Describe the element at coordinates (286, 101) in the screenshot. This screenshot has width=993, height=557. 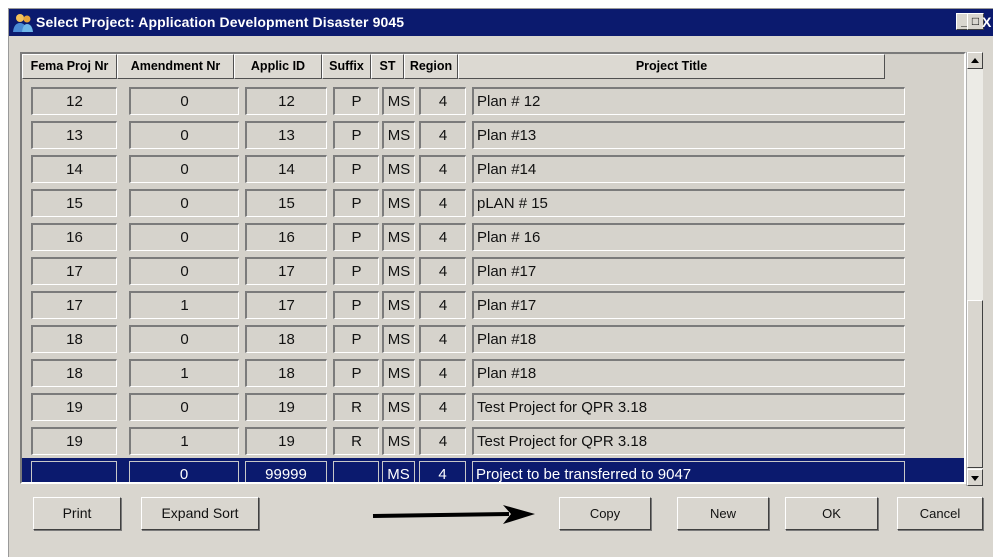
I see `cell-applic: 12` at that location.